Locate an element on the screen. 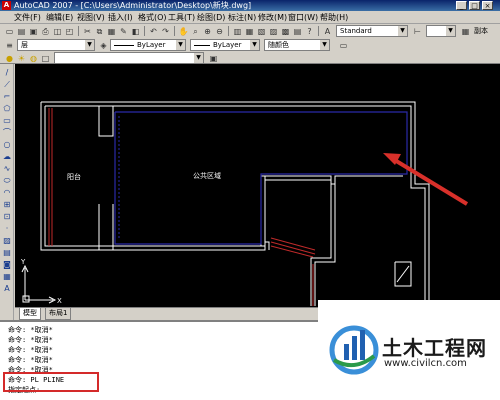  zoom-previous-icon: ⊖ is located at coordinates (219, 31).